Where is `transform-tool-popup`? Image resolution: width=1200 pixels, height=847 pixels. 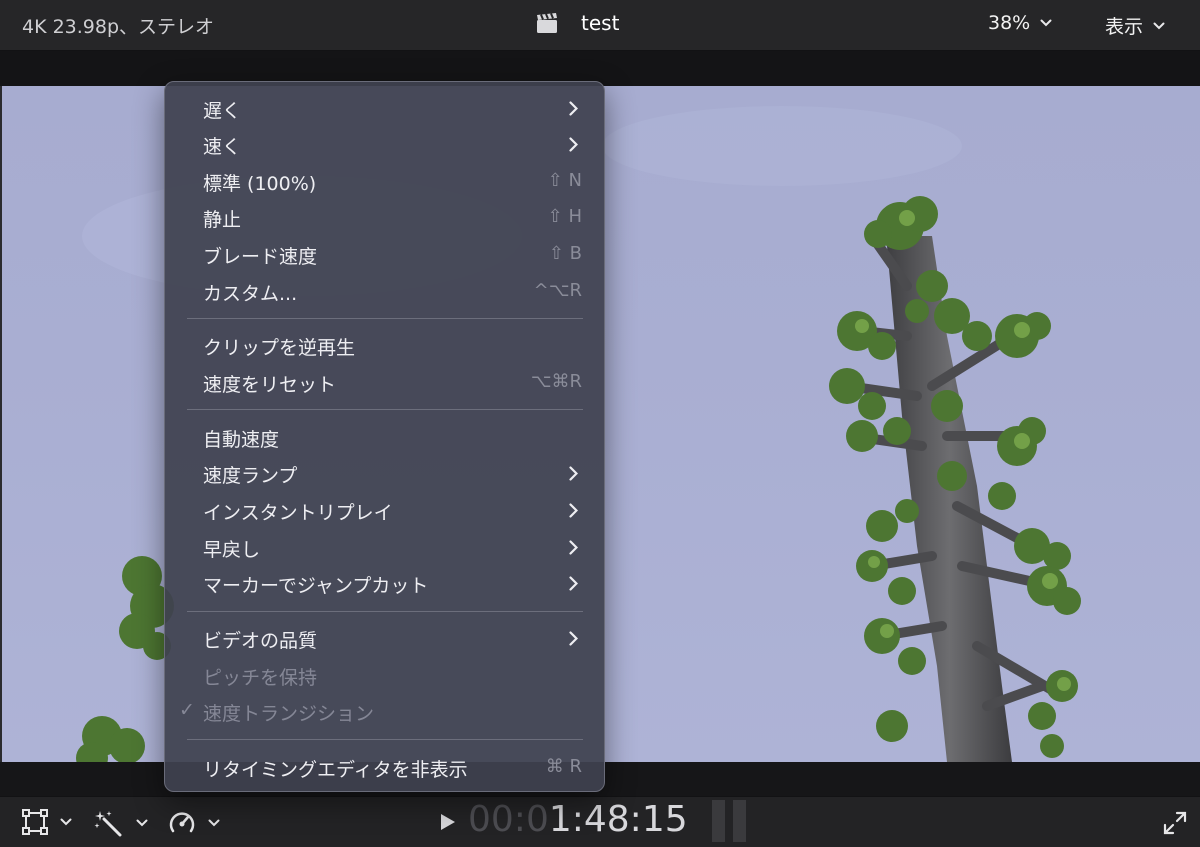
transform-tool-popup is located at coordinates (47, 822).